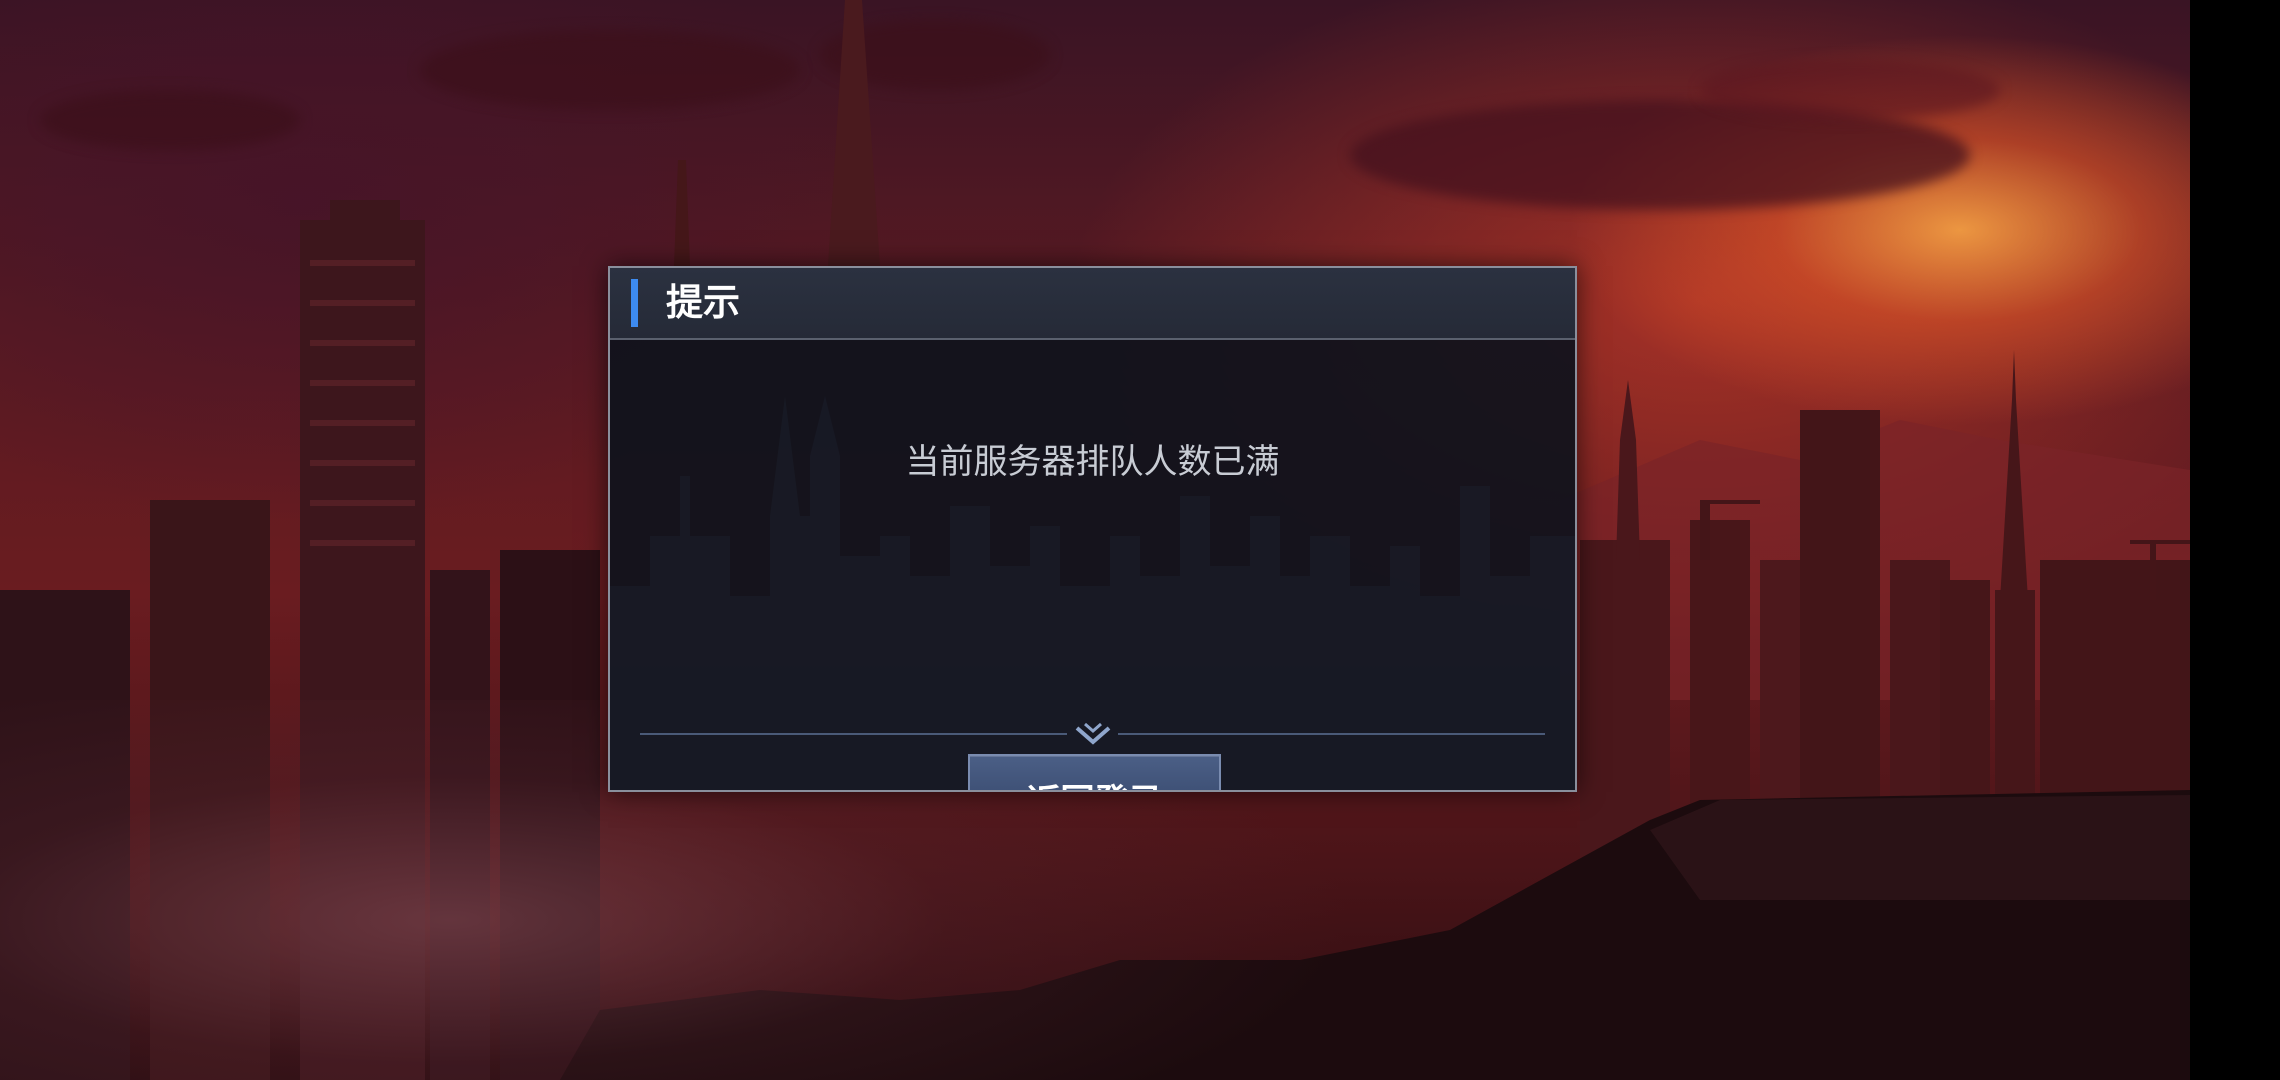  I want to click on dialog-header: 提示, so click(1092, 304).